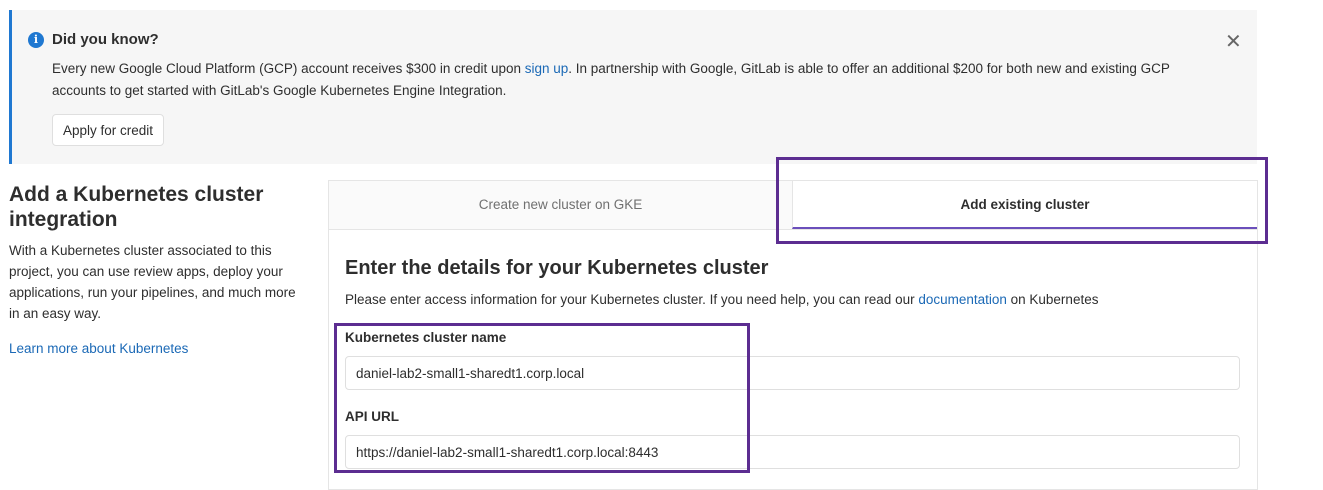 The width and height of the screenshot is (1323, 490). I want to click on apply-for-credit-button: Apply for credit, so click(108, 130).